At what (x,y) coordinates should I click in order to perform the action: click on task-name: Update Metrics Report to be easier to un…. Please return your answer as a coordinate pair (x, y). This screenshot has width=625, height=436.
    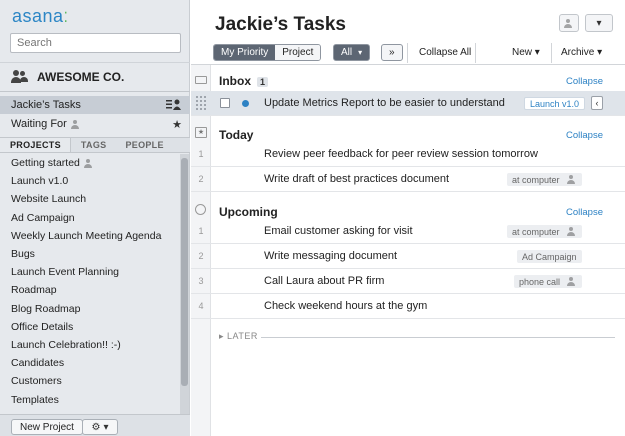
    Looking at the image, I should click on (384, 103).